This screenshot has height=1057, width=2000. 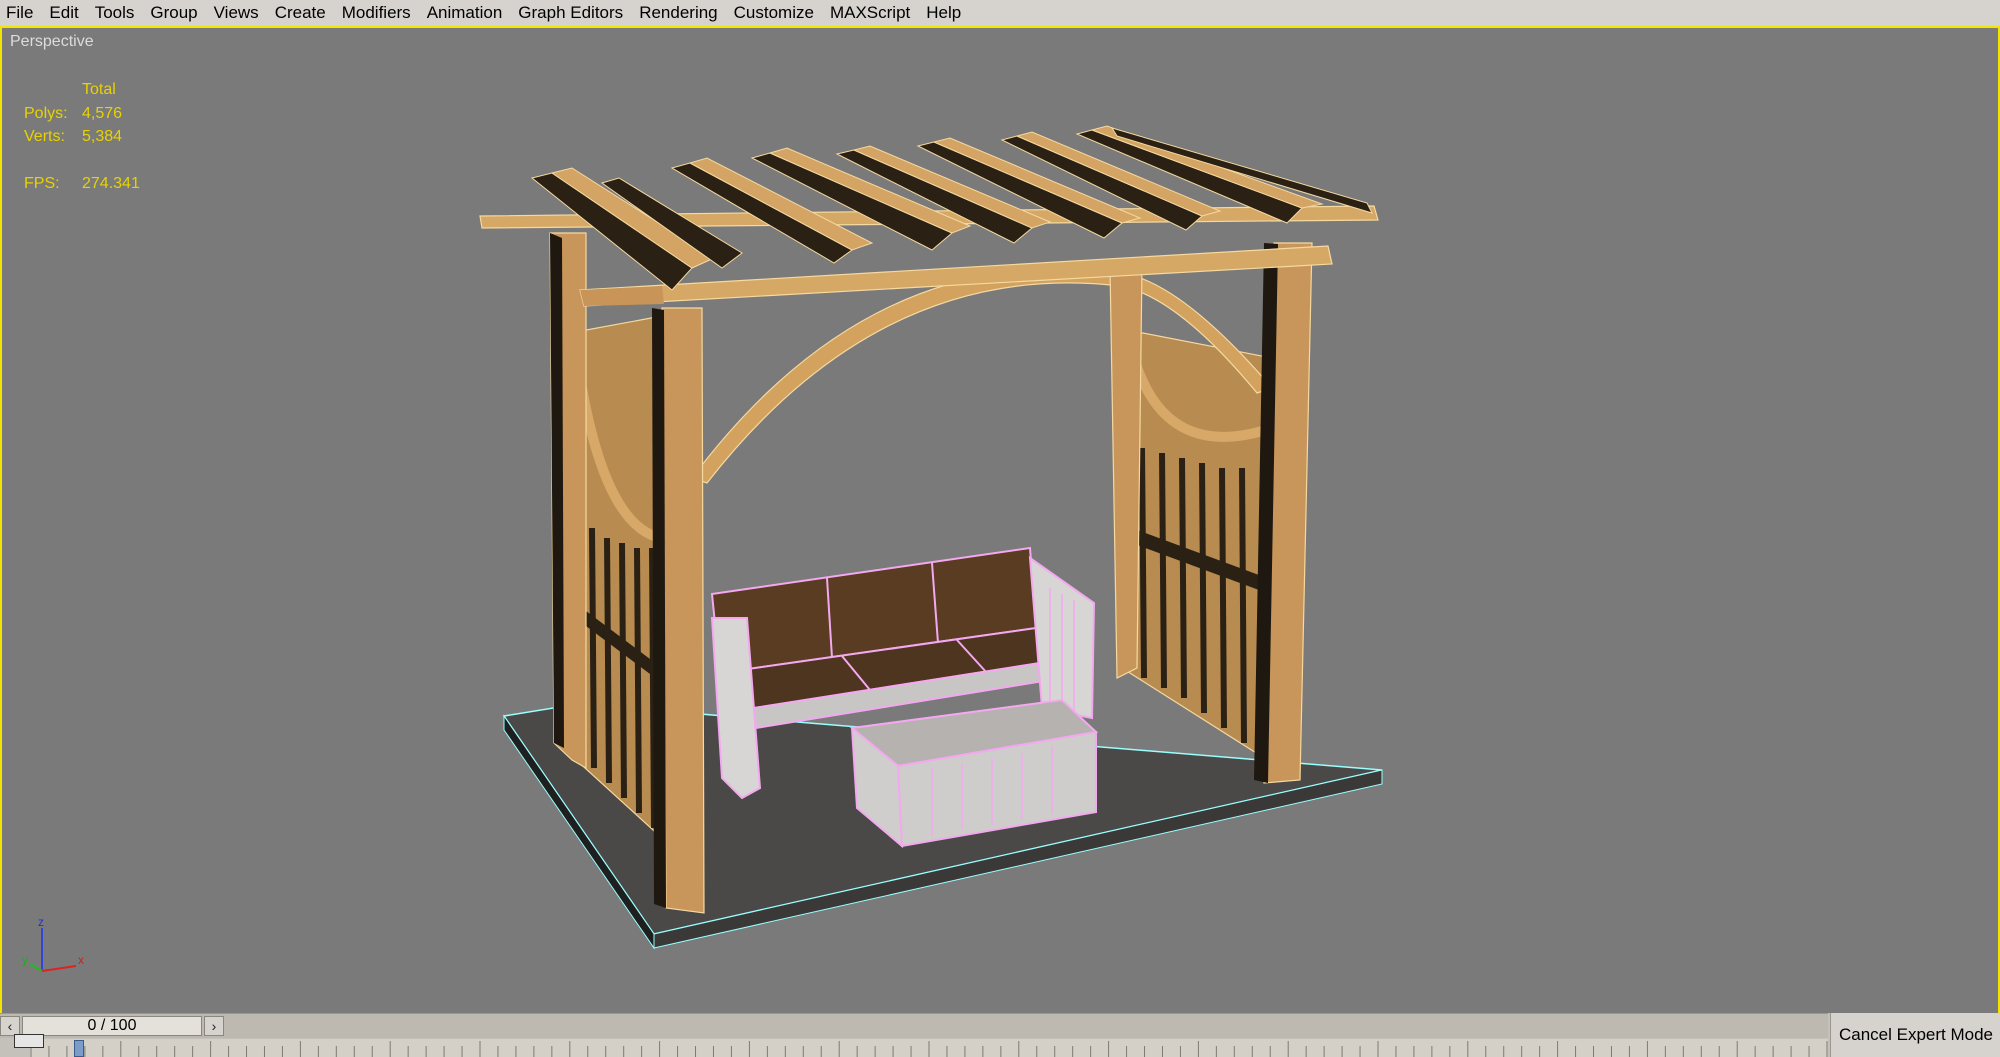 I want to click on menu-tools: Tools, so click(x=115, y=13).